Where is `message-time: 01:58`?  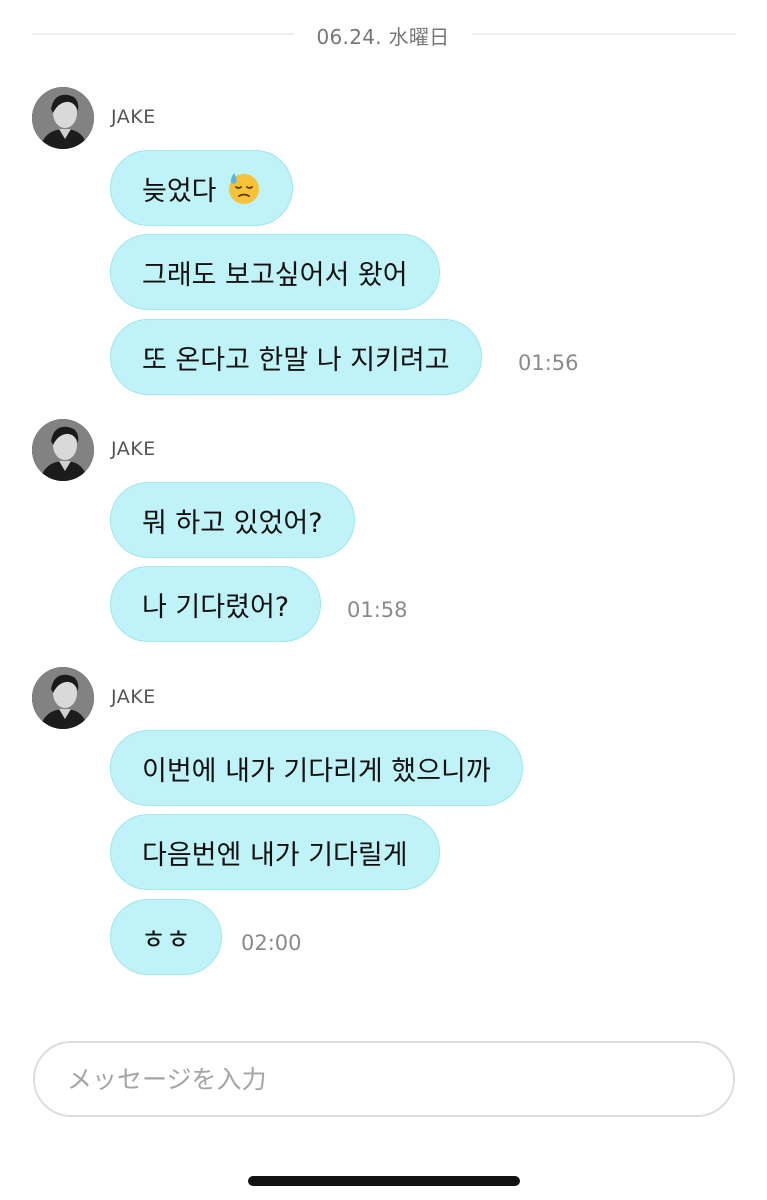
message-time: 01:58 is located at coordinates (377, 610).